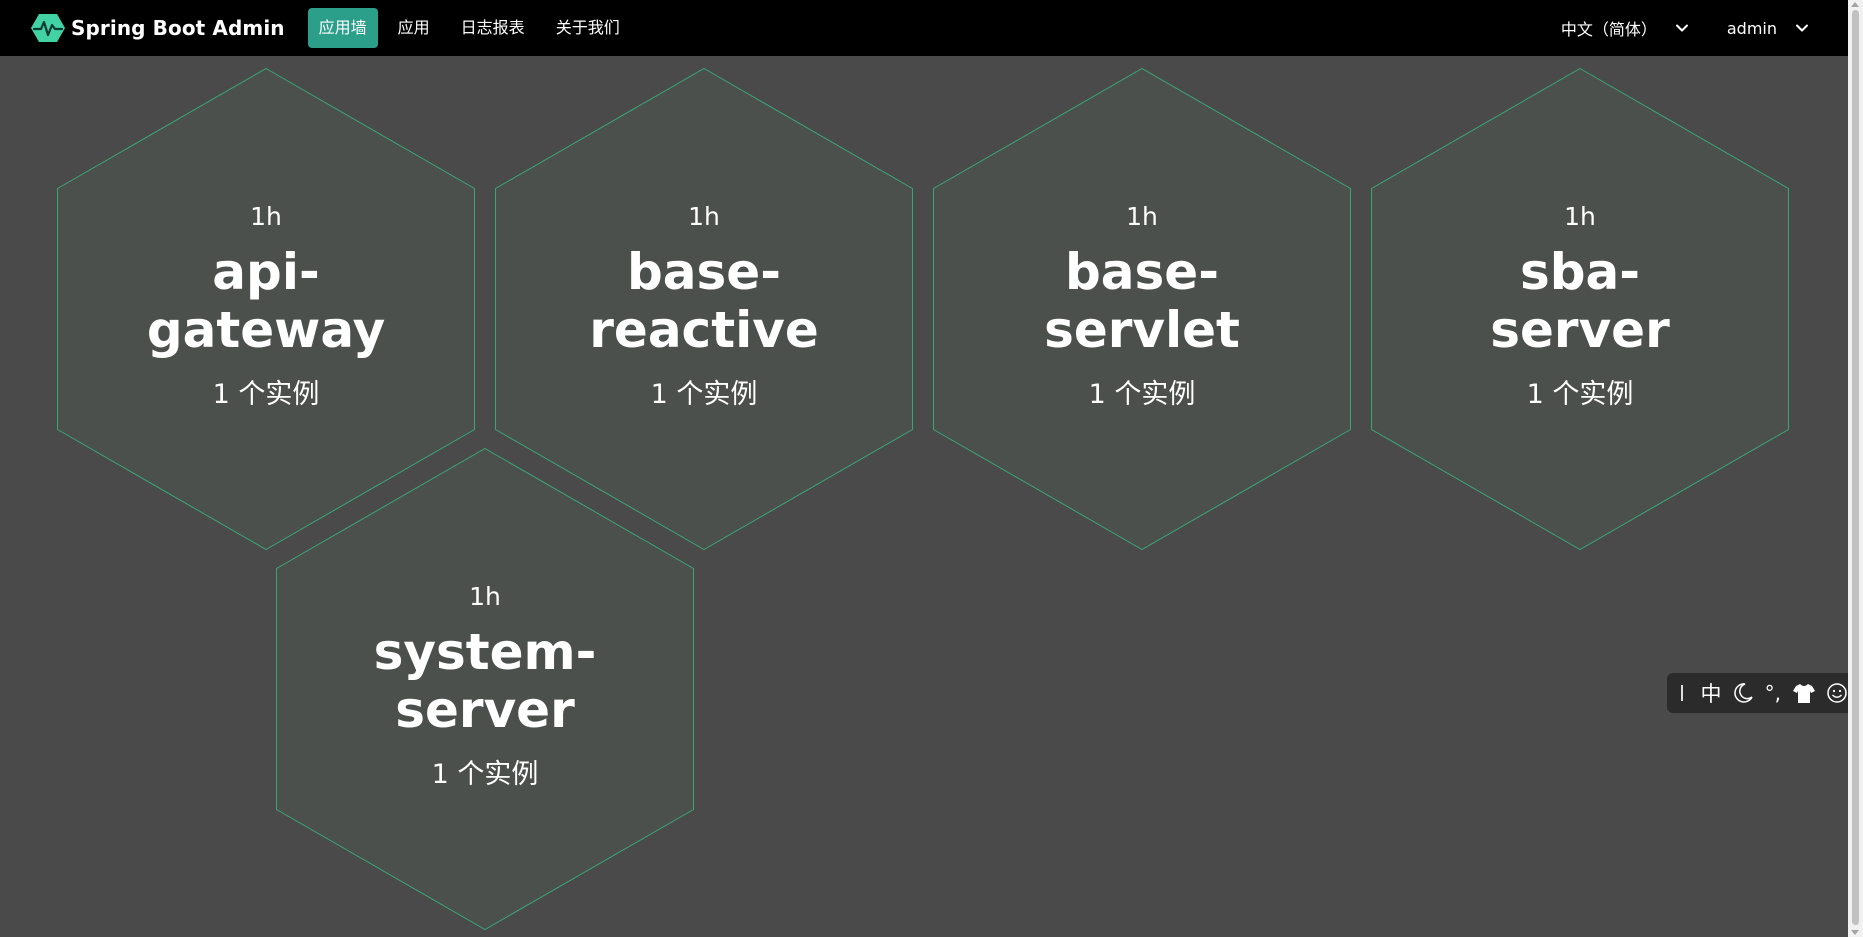 The image size is (1863, 937). I want to click on scroll-down-arrow-icon, so click(1855, 932).